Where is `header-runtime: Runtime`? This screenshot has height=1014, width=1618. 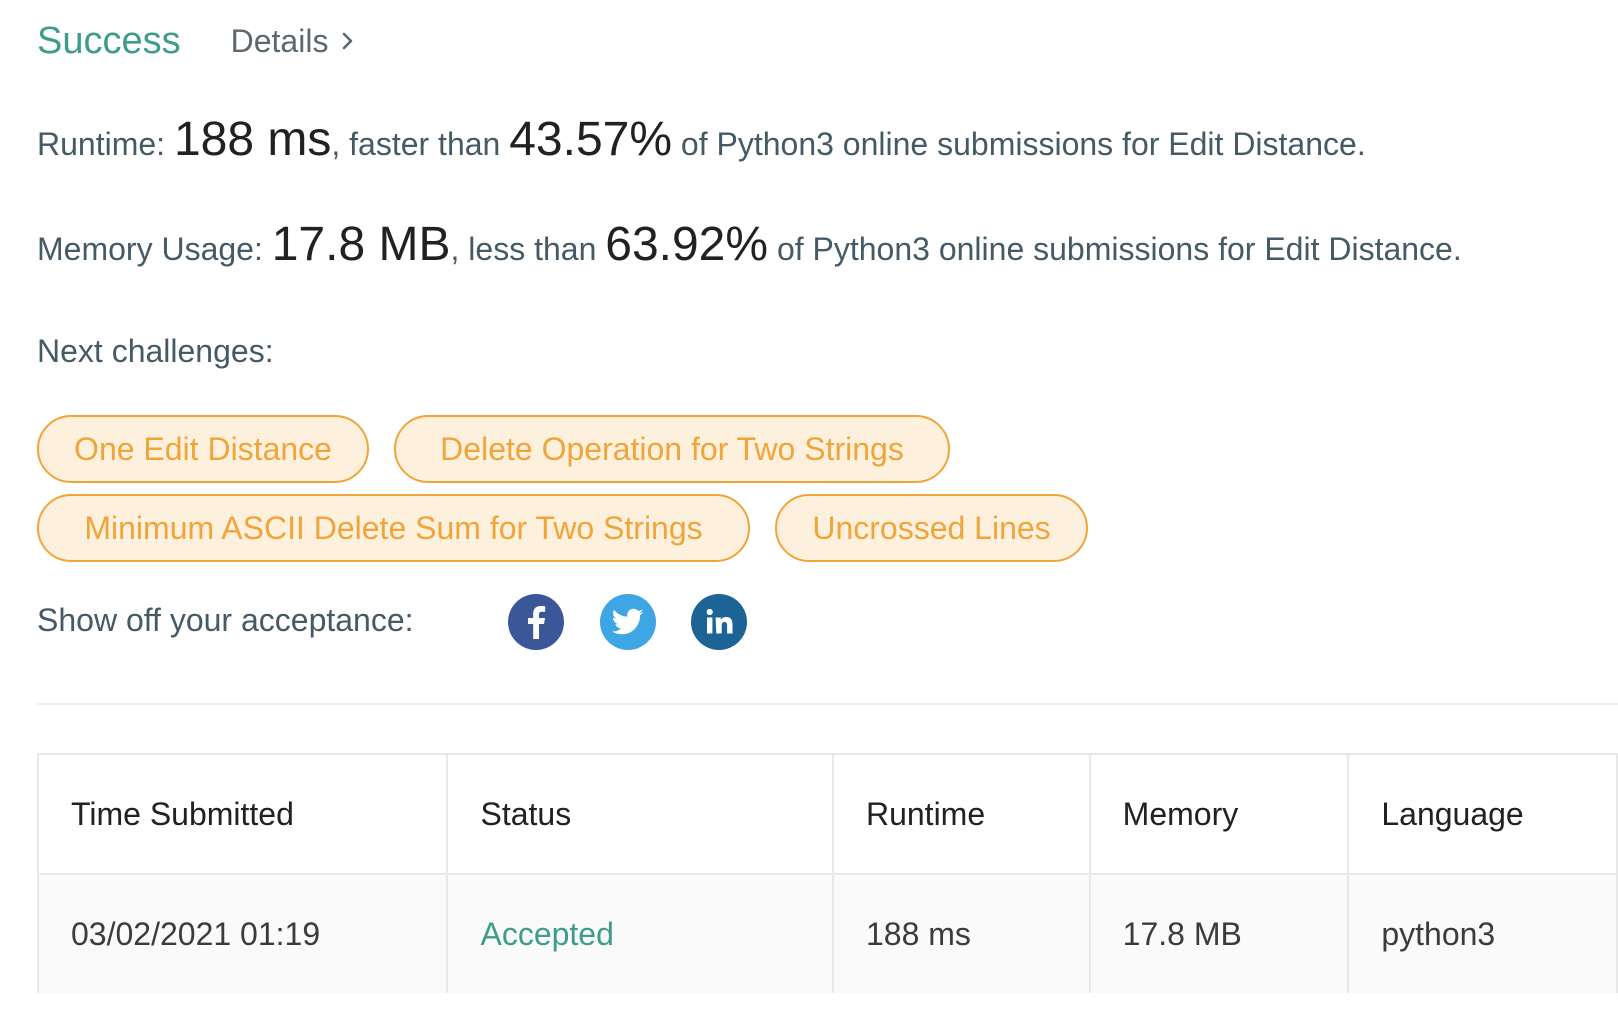 header-runtime: Runtime is located at coordinates (962, 814).